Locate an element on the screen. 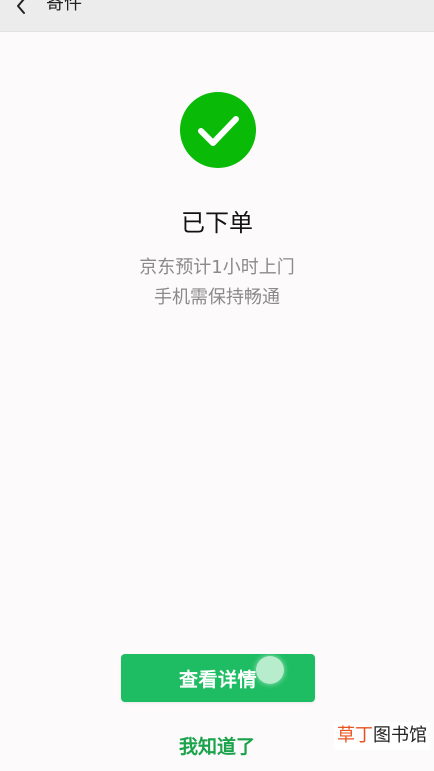 The height and width of the screenshot is (771, 434). back-button is located at coordinates (22, 9).